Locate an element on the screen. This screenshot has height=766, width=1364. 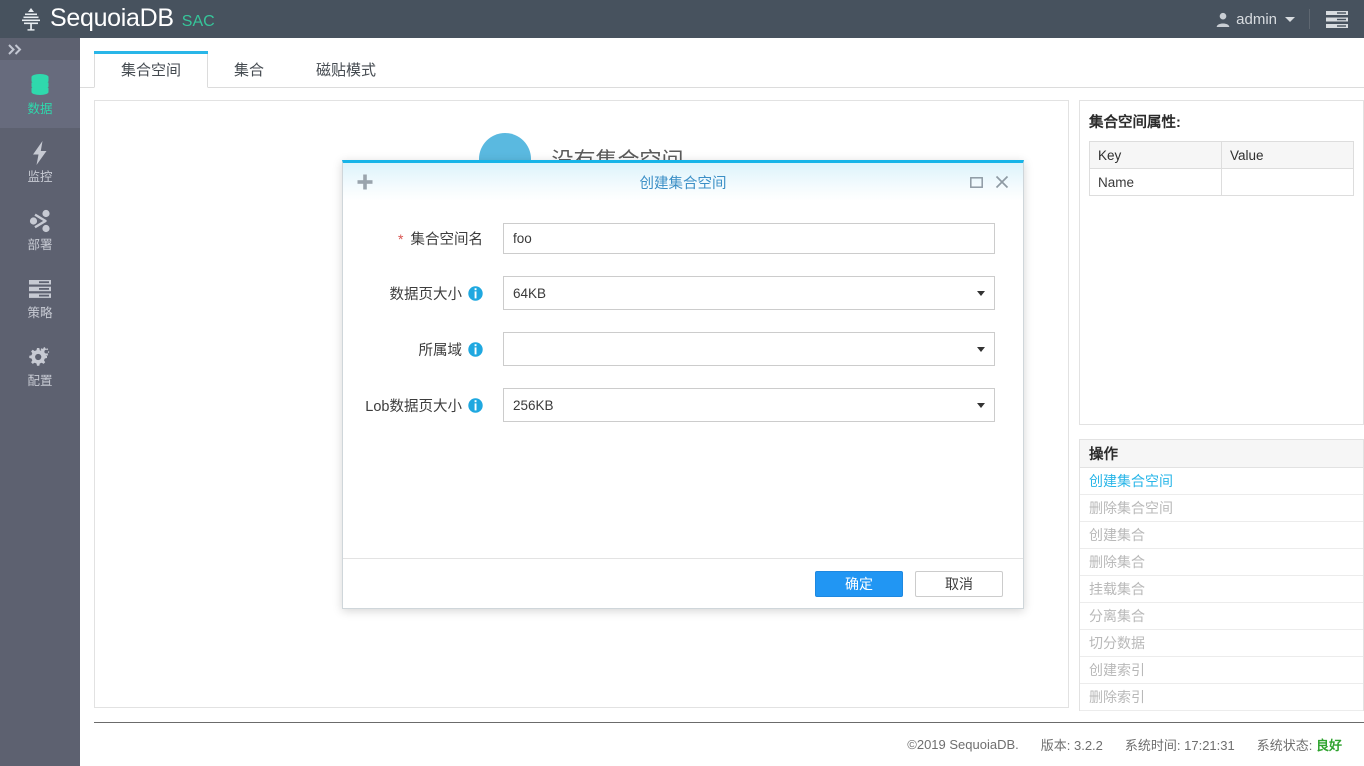
label-domain: 所属域 is located at coordinates (433, 349).